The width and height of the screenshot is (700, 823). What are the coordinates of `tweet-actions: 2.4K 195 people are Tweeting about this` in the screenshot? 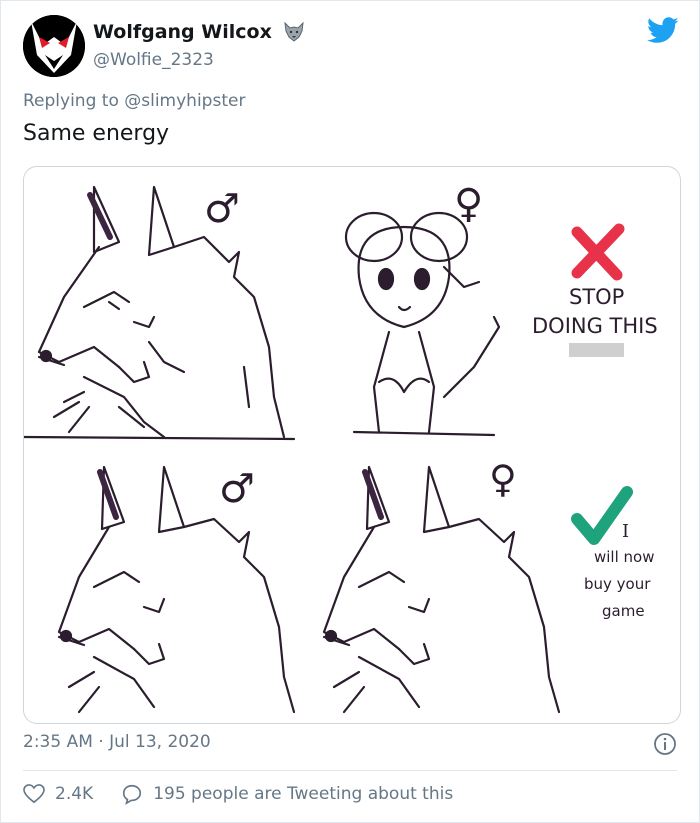 It's located at (252, 794).